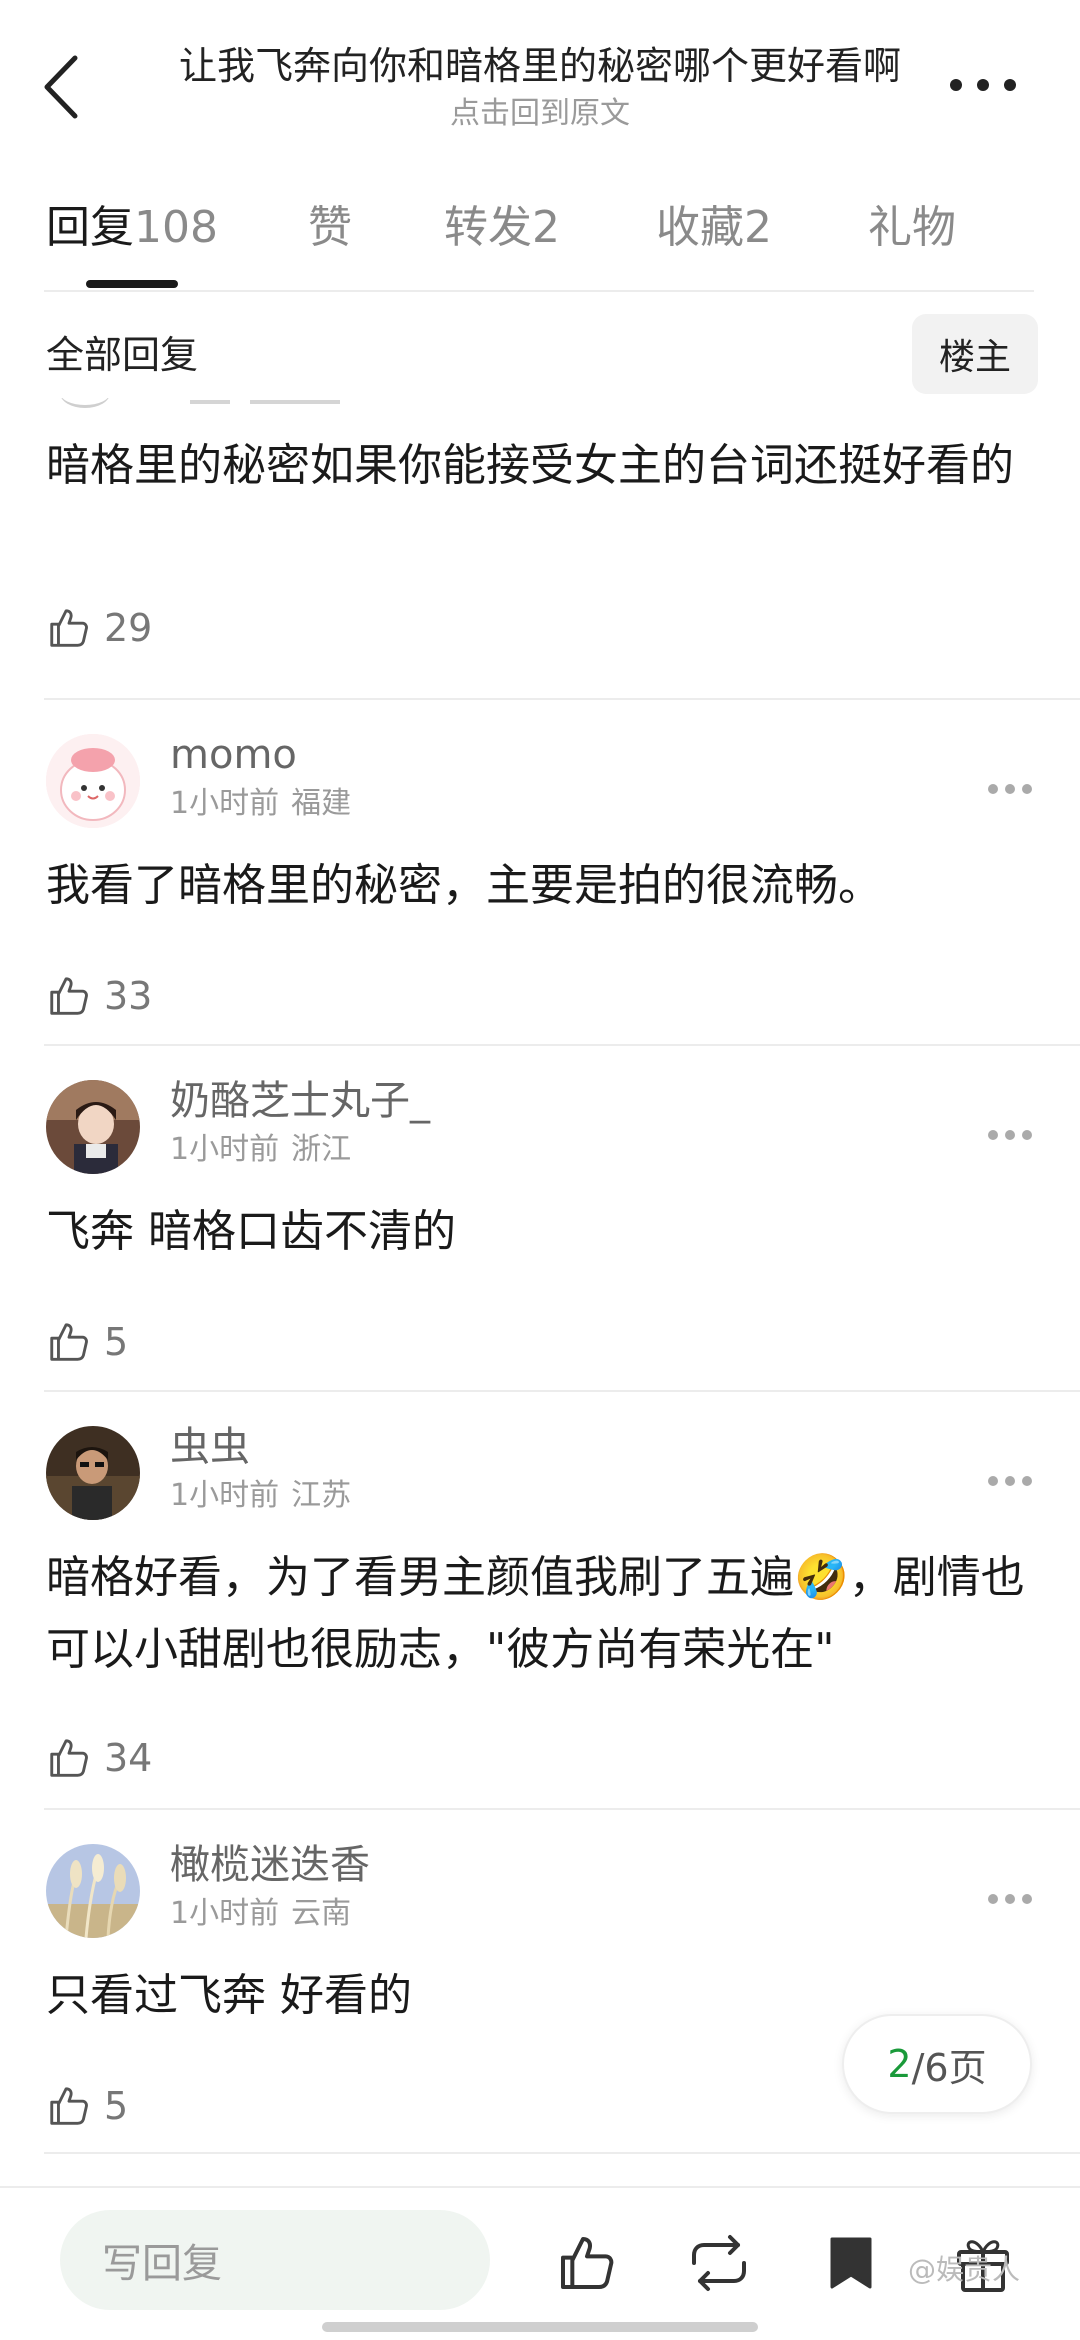  Describe the element at coordinates (321, 1495) in the screenshot. I see `comment-location: 江苏` at that location.